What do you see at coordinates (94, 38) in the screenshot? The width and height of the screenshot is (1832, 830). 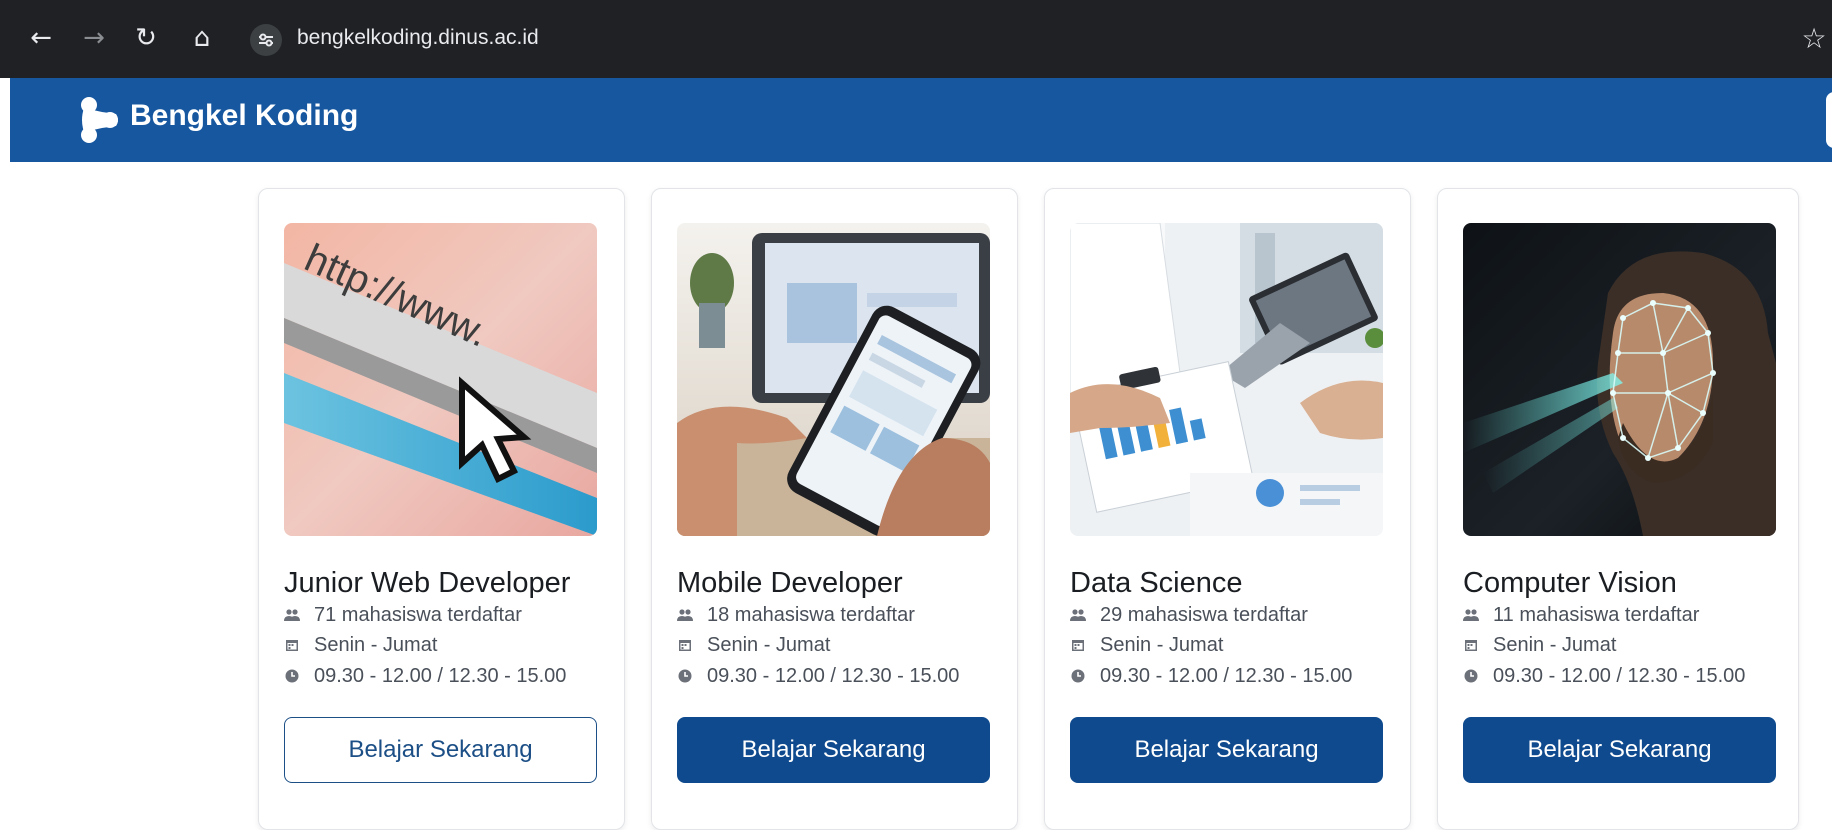 I see `forward-arrow-icon: →` at bounding box center [94, 38].